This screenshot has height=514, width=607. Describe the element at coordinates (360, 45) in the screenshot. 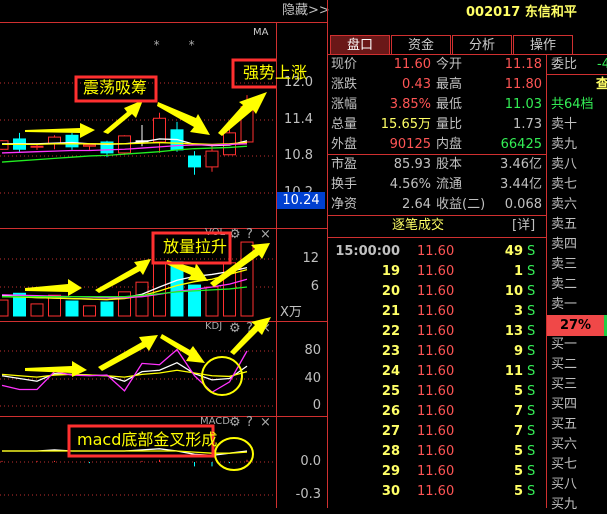

I see `tab-pankou: 盘口` at that location.